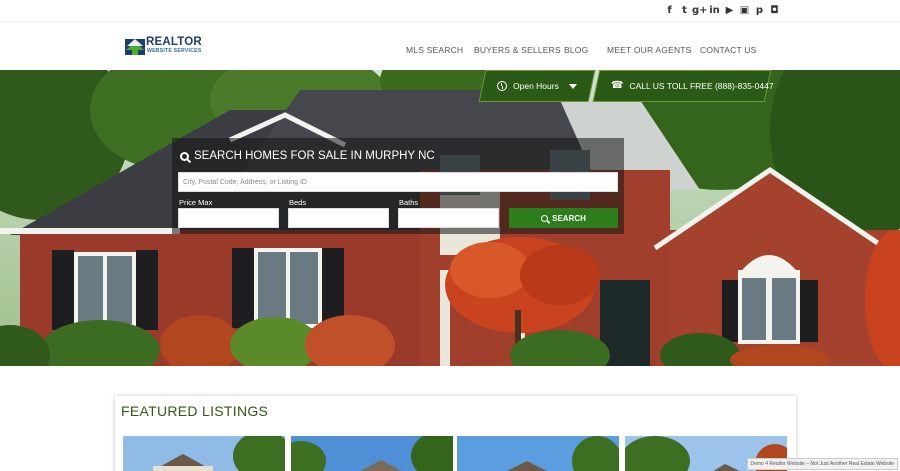 This screenshot has height=471, width=900. I want to click on nav-contact-us: CONTACT US, so click(728, 50).